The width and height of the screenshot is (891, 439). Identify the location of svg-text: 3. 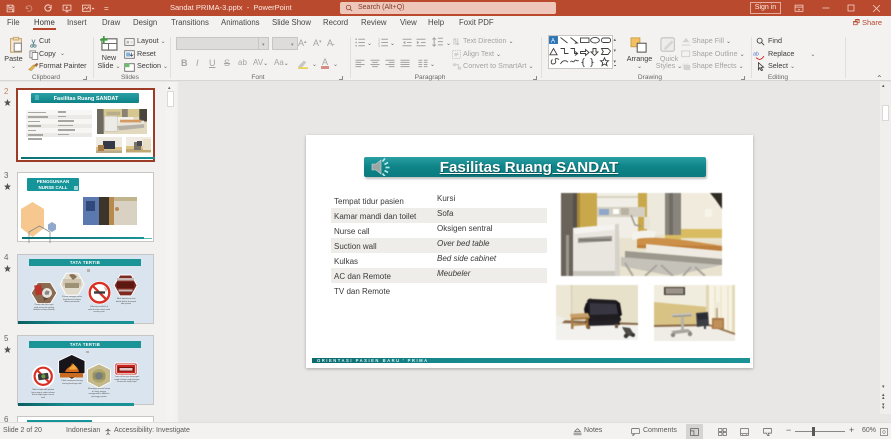
(379, 45).